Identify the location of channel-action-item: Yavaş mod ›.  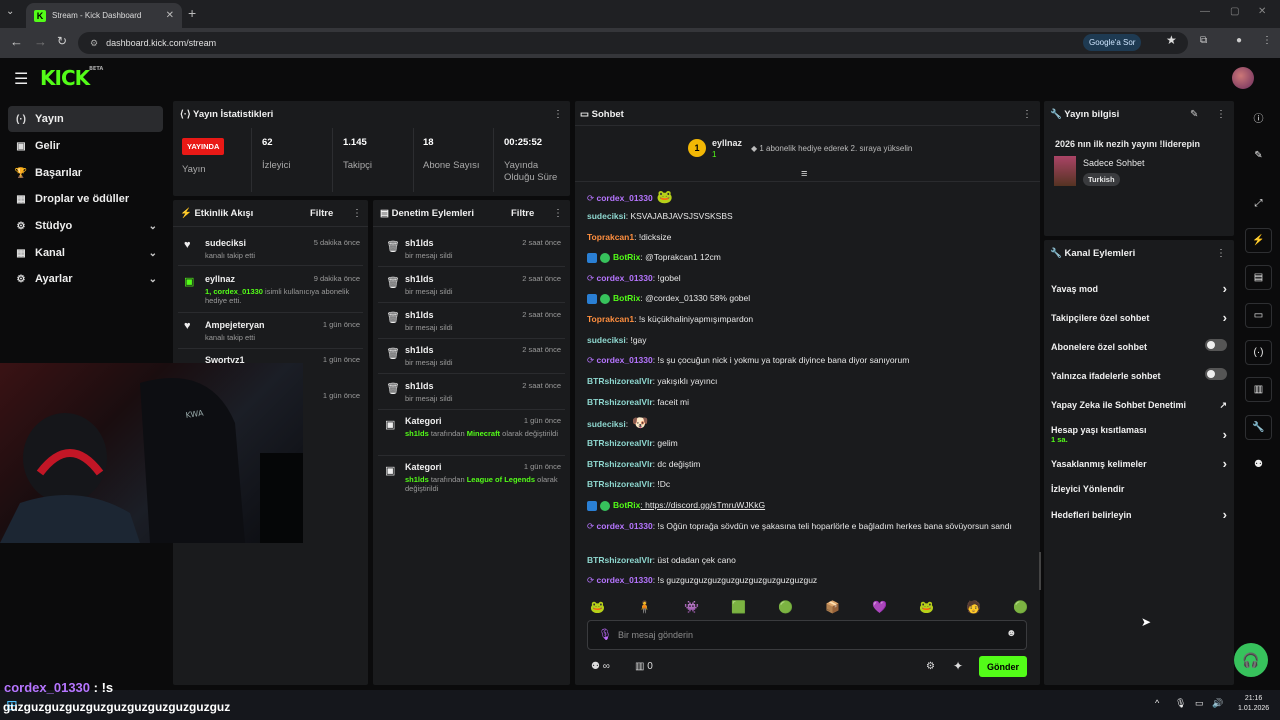
(1141, 288).